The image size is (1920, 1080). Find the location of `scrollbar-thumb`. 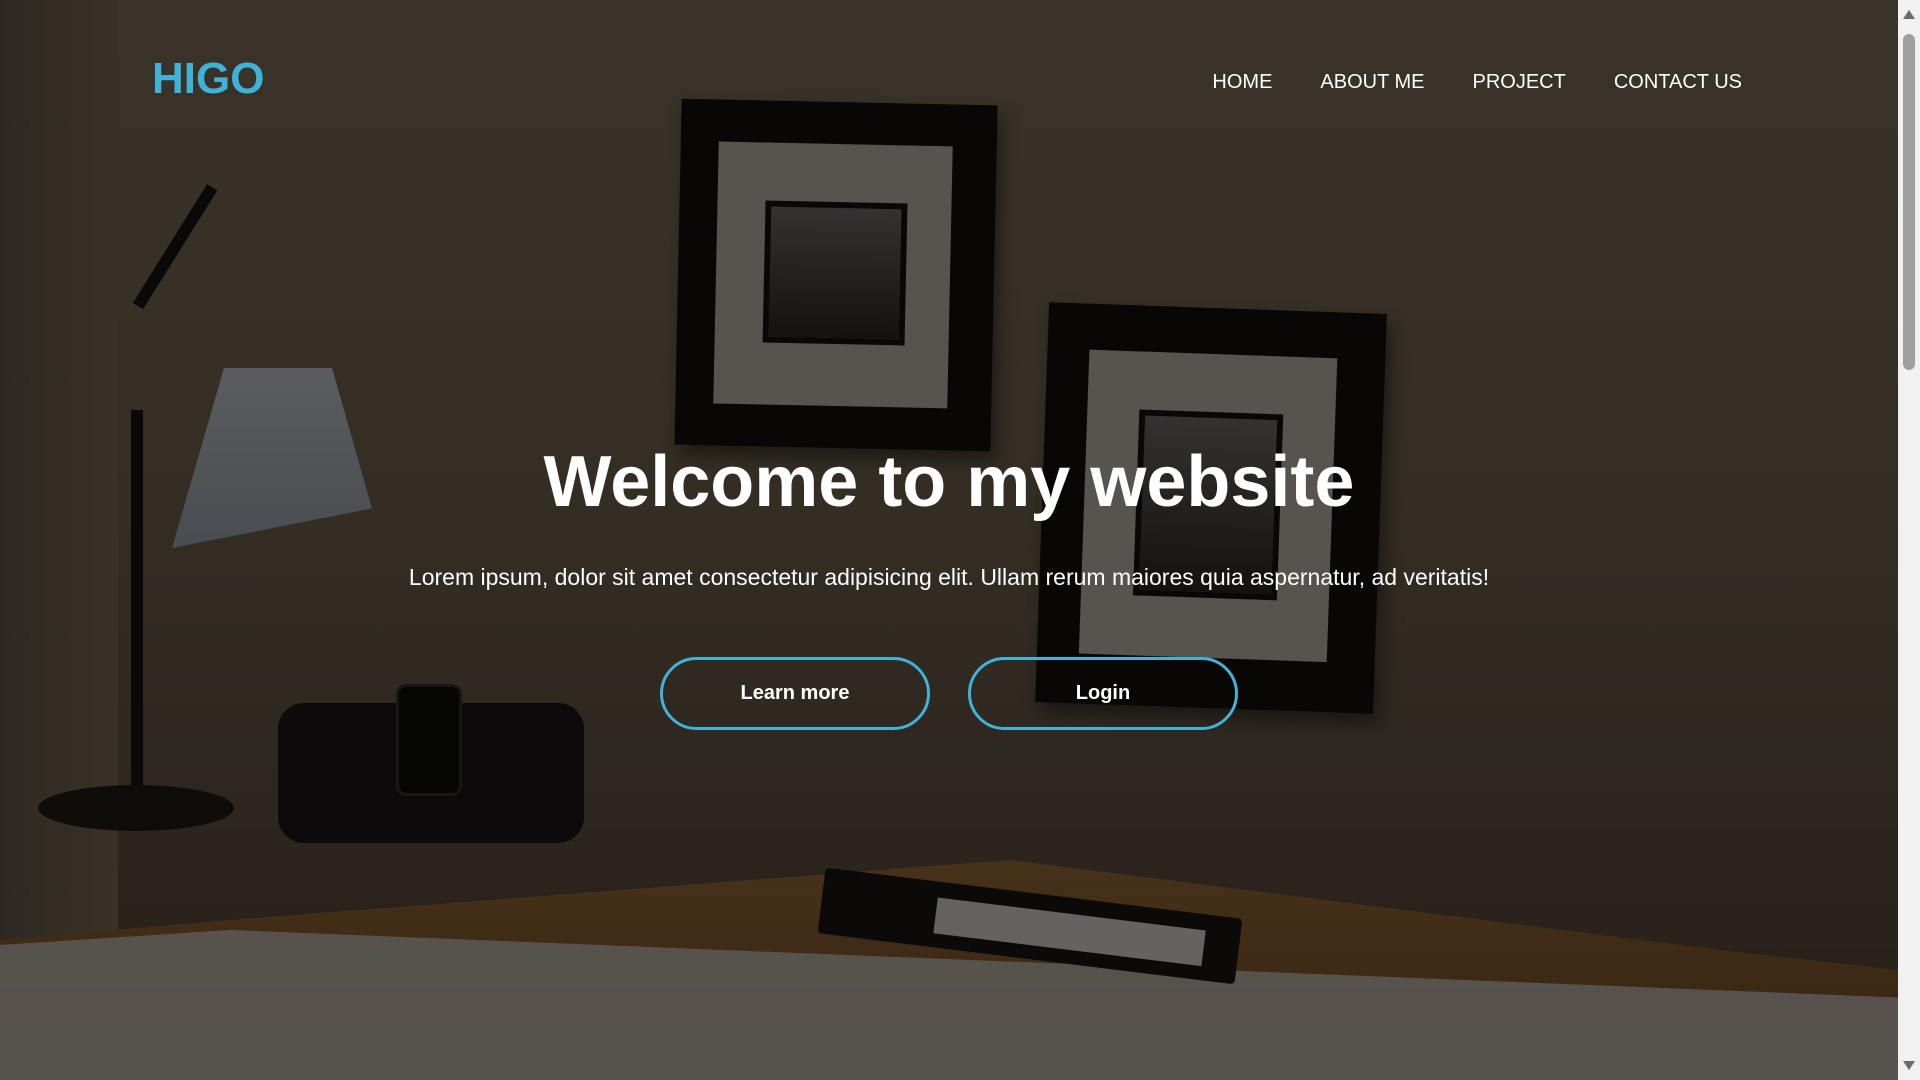

scrollbar-thumb is located at coordinates (1909, 202).